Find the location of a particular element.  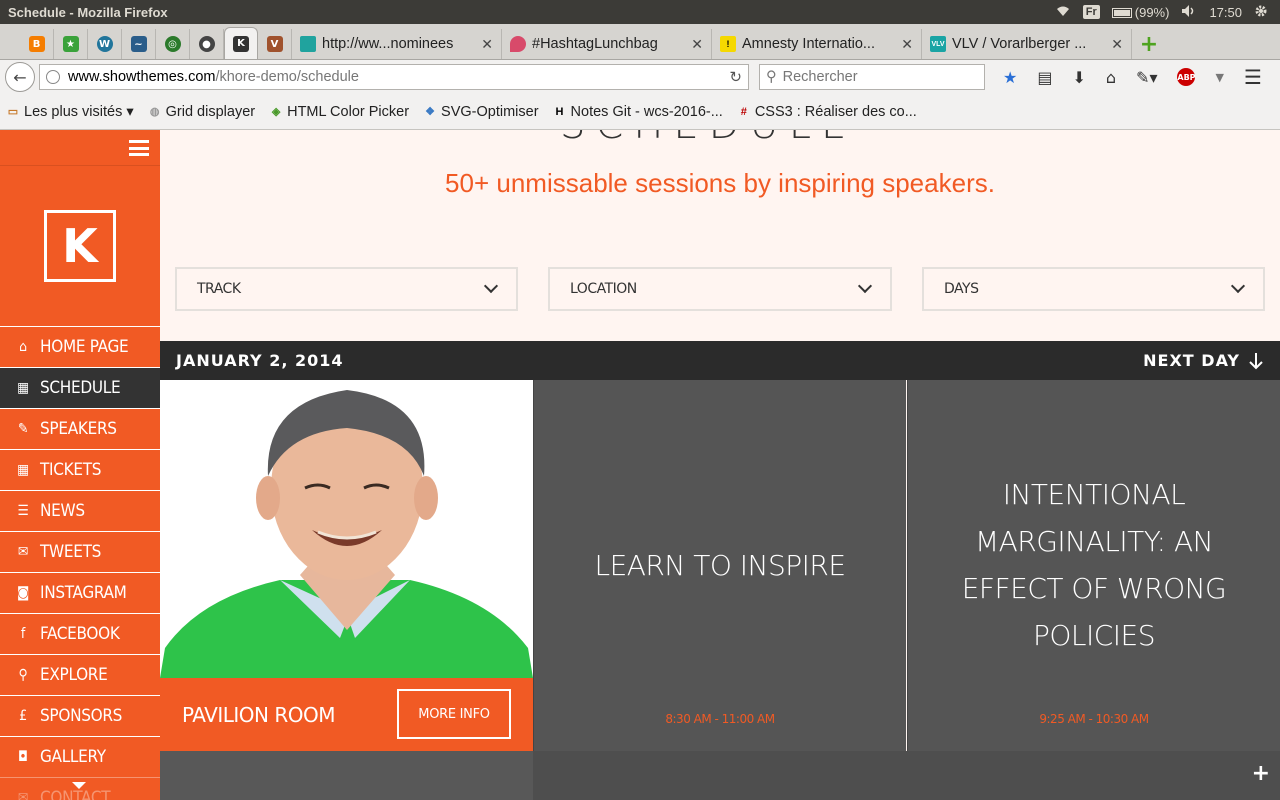

pinned-tab-star: ★ is located at coordinates (71, 44).